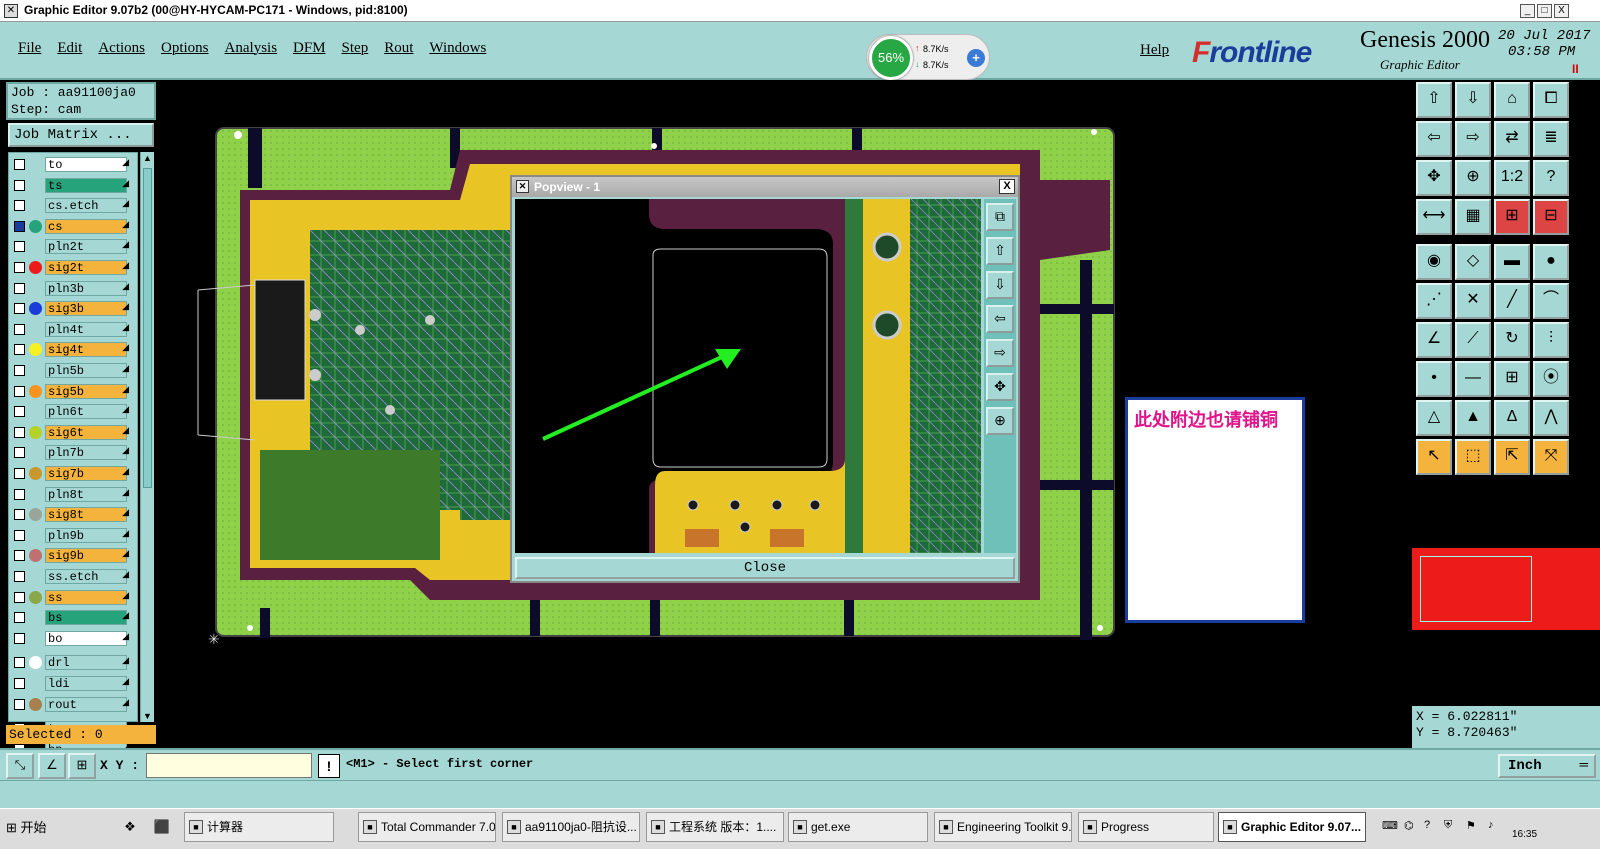  Describe the element at coordinates (86, 663) in the screenshot. I see `layer-name: drl` at that location.